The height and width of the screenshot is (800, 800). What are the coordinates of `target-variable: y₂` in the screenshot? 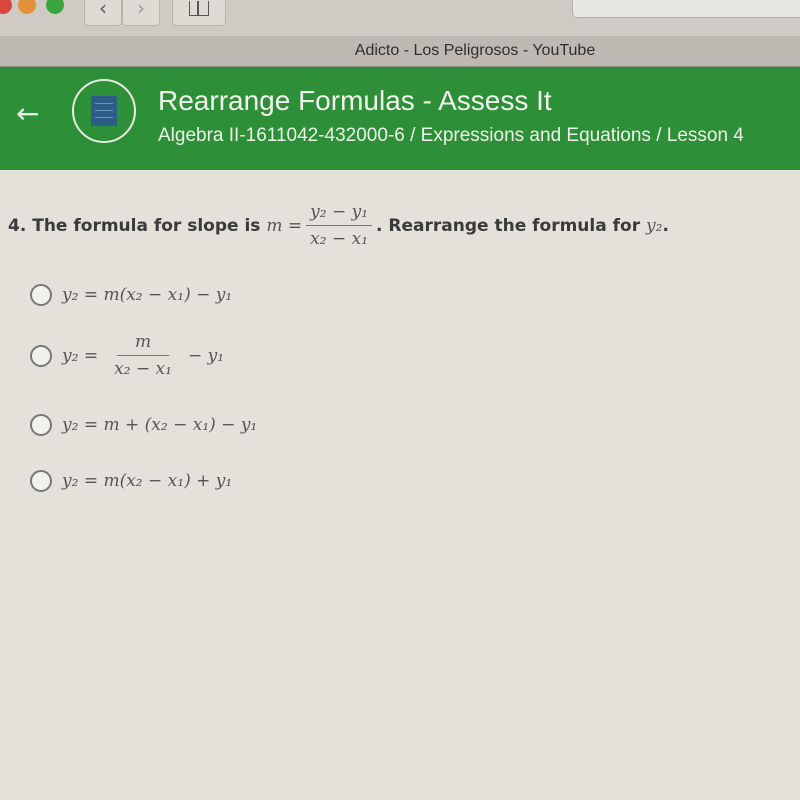 It's located at (654, 225).